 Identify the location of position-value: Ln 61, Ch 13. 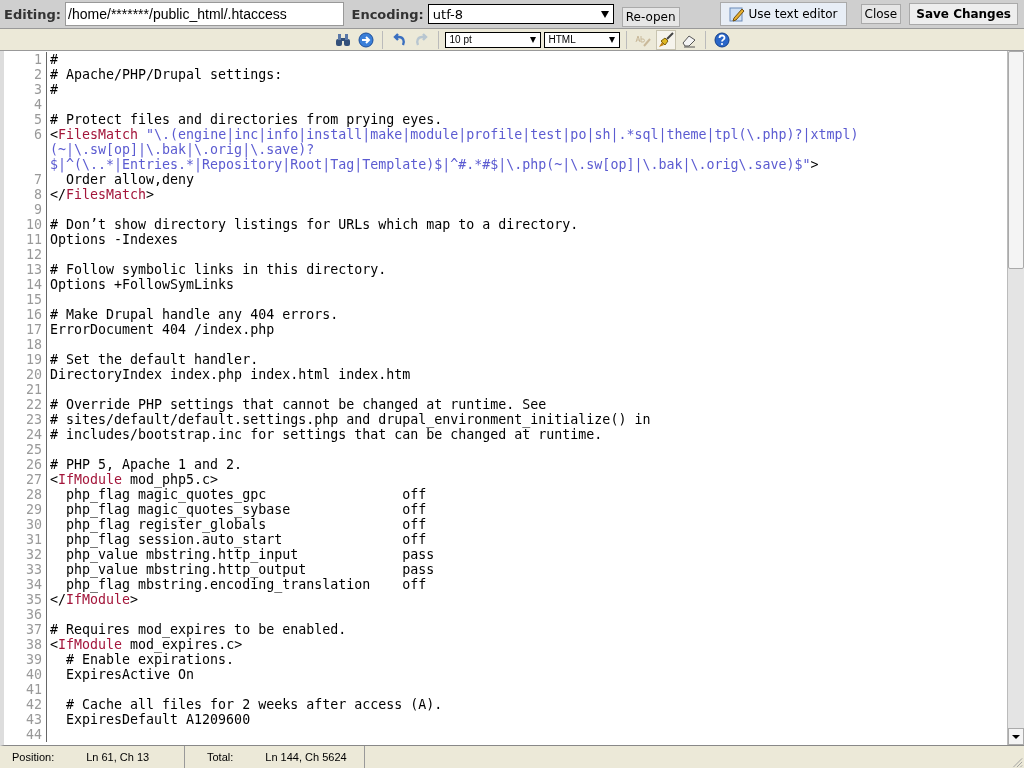
(118, 757).